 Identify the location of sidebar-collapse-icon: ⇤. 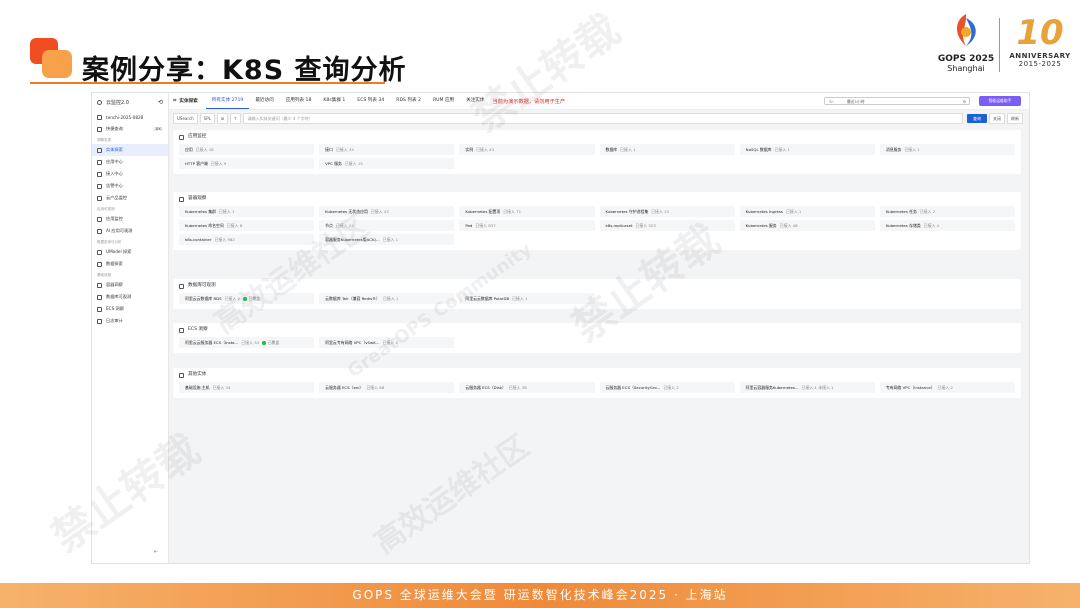
(156, 552).